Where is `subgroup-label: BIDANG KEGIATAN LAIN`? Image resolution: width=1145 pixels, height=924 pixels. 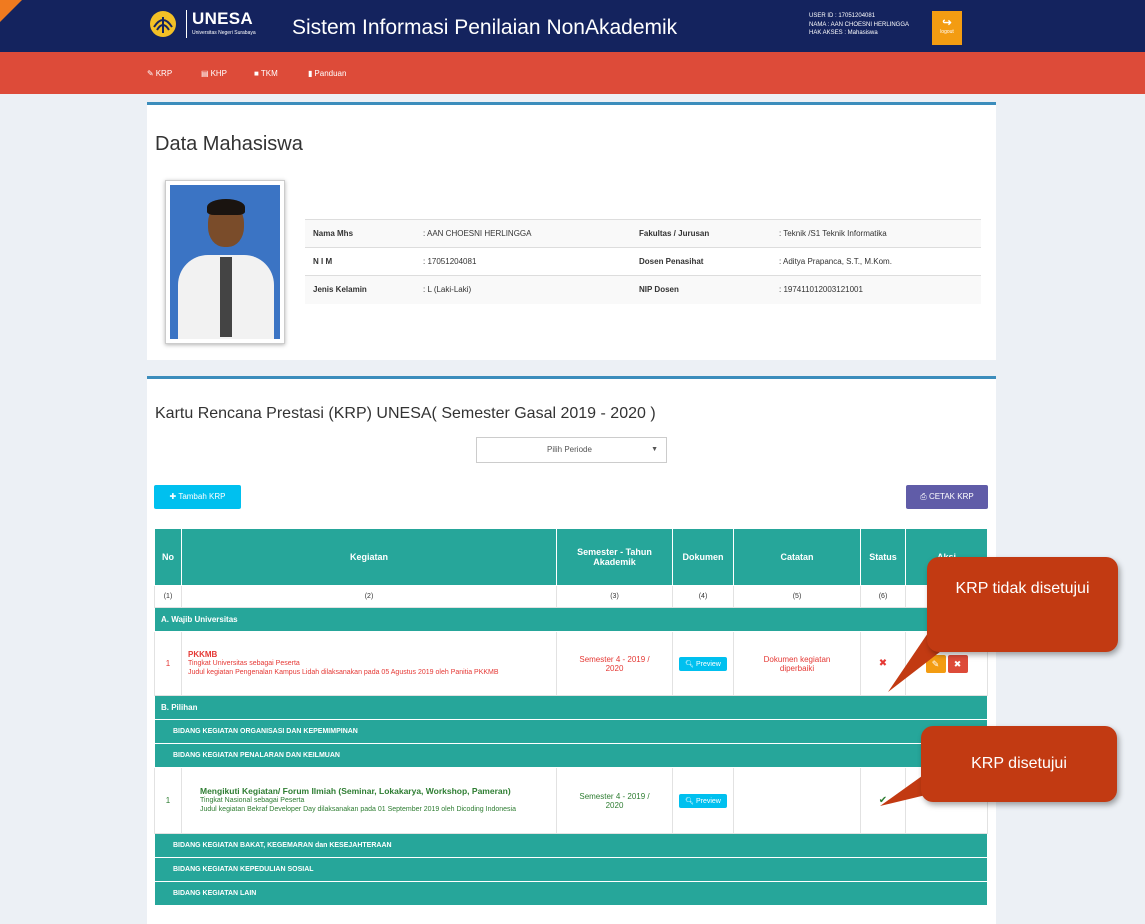 subgroup-label: BIDANG KEGIATAN LAIN is located at coordinates (571, 893).